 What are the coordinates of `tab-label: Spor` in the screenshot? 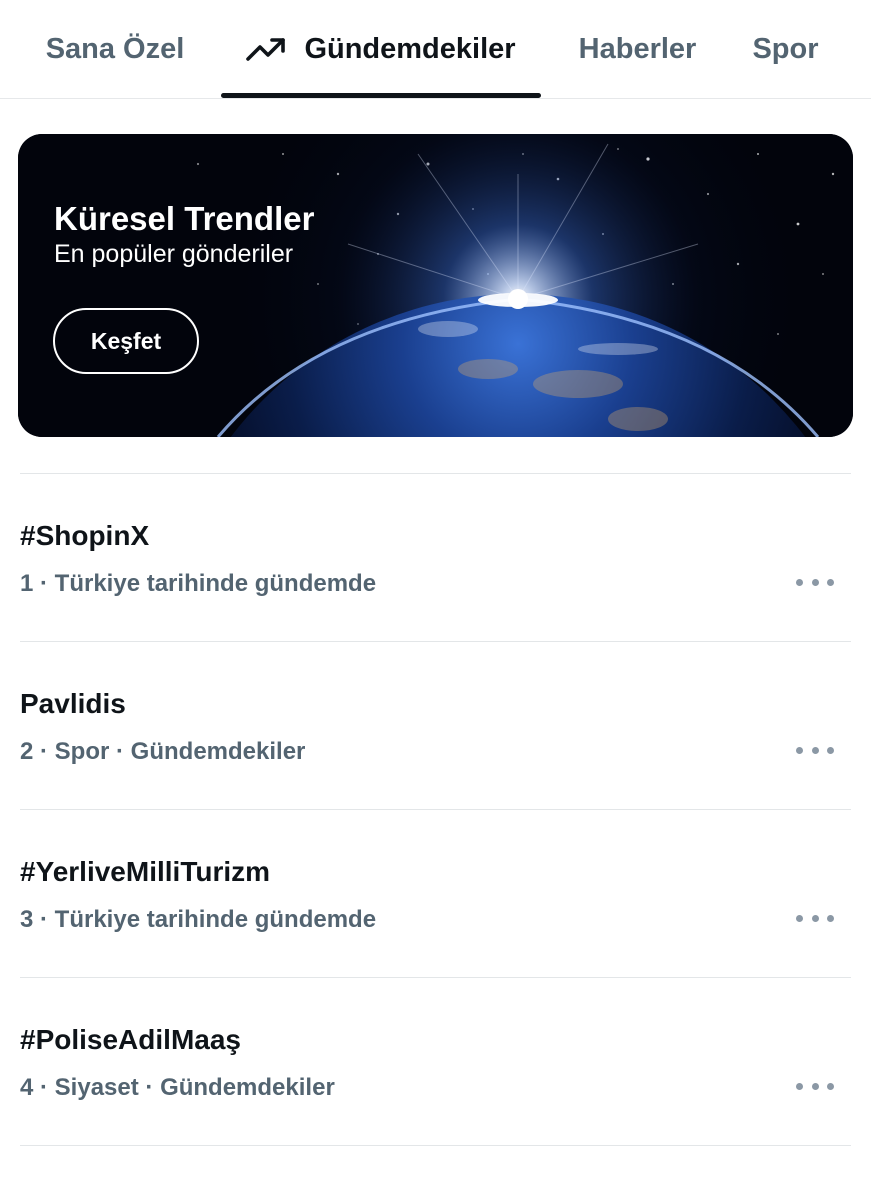 It's located at (785, 48).